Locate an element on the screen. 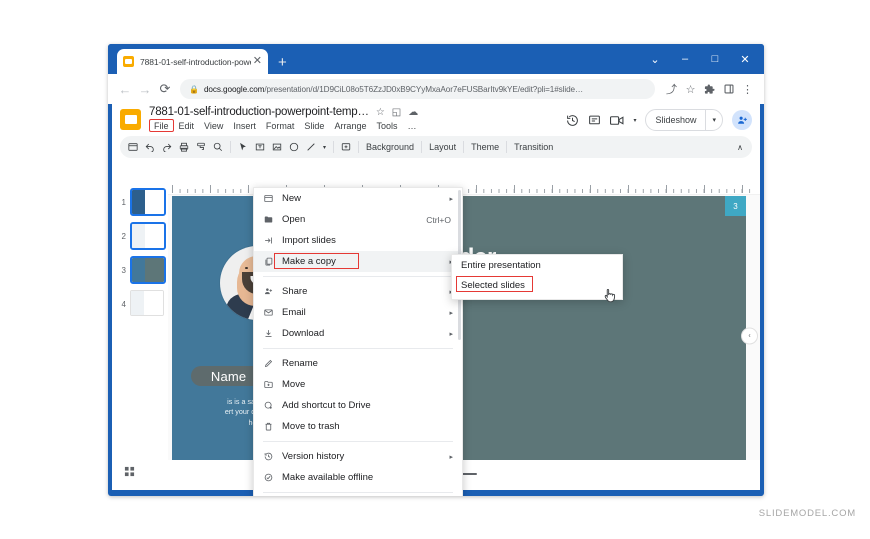 This screenshot has width=870, height=539. minimize-button: – is located at coordinates (685, 59).